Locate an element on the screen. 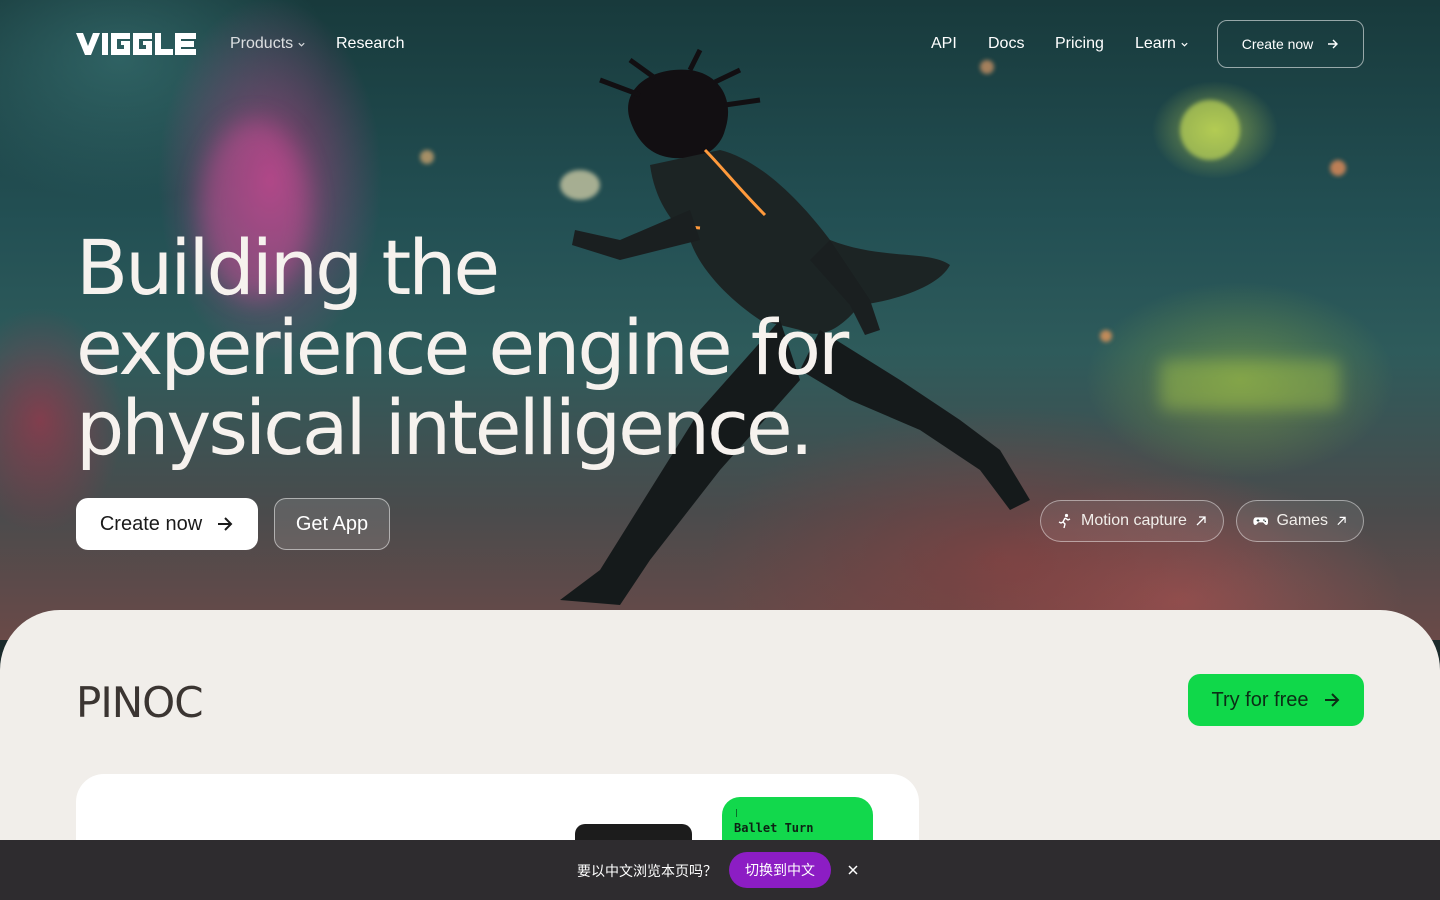 This screenshot has height=900, width=1440. running-person-icon is located at coordinates (1064, 521).